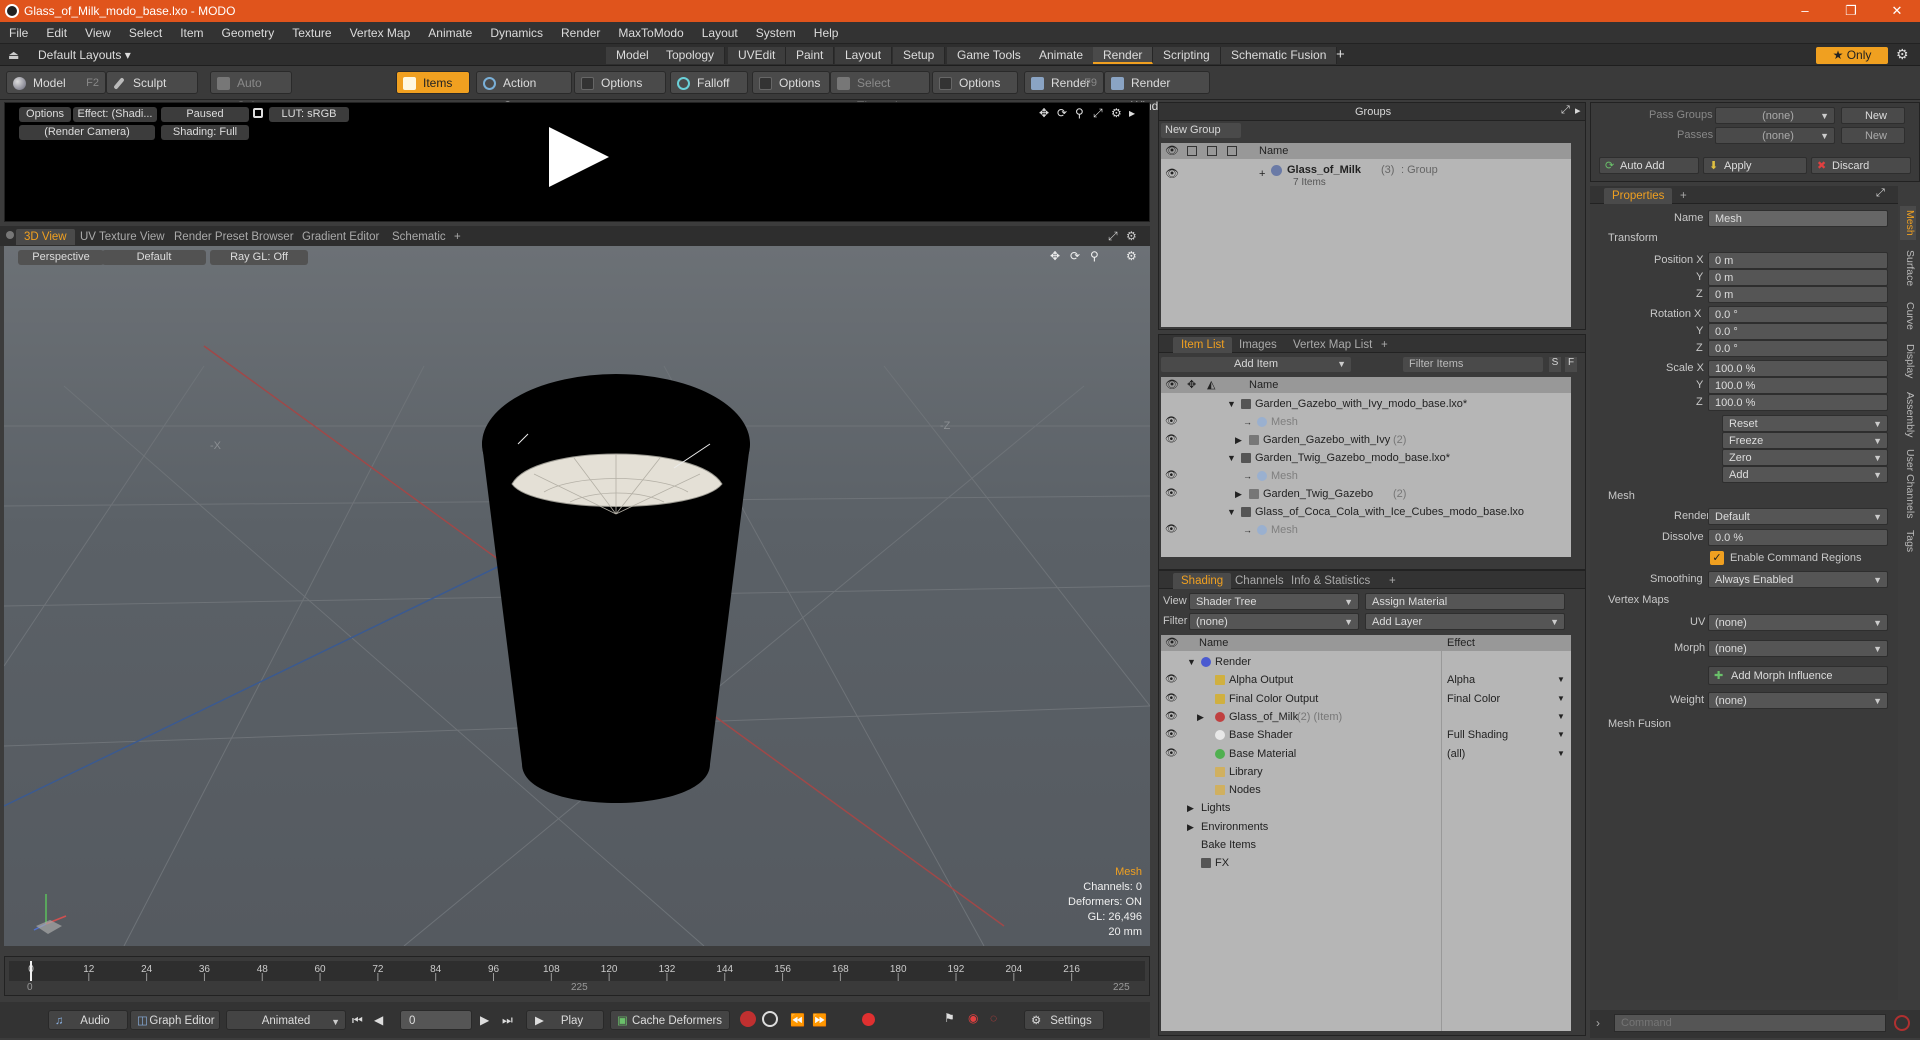 The height and width of the screenshot is (1040, 1920). I want to click on side-tab-user-channels: User Channels, so click(1908, 484).